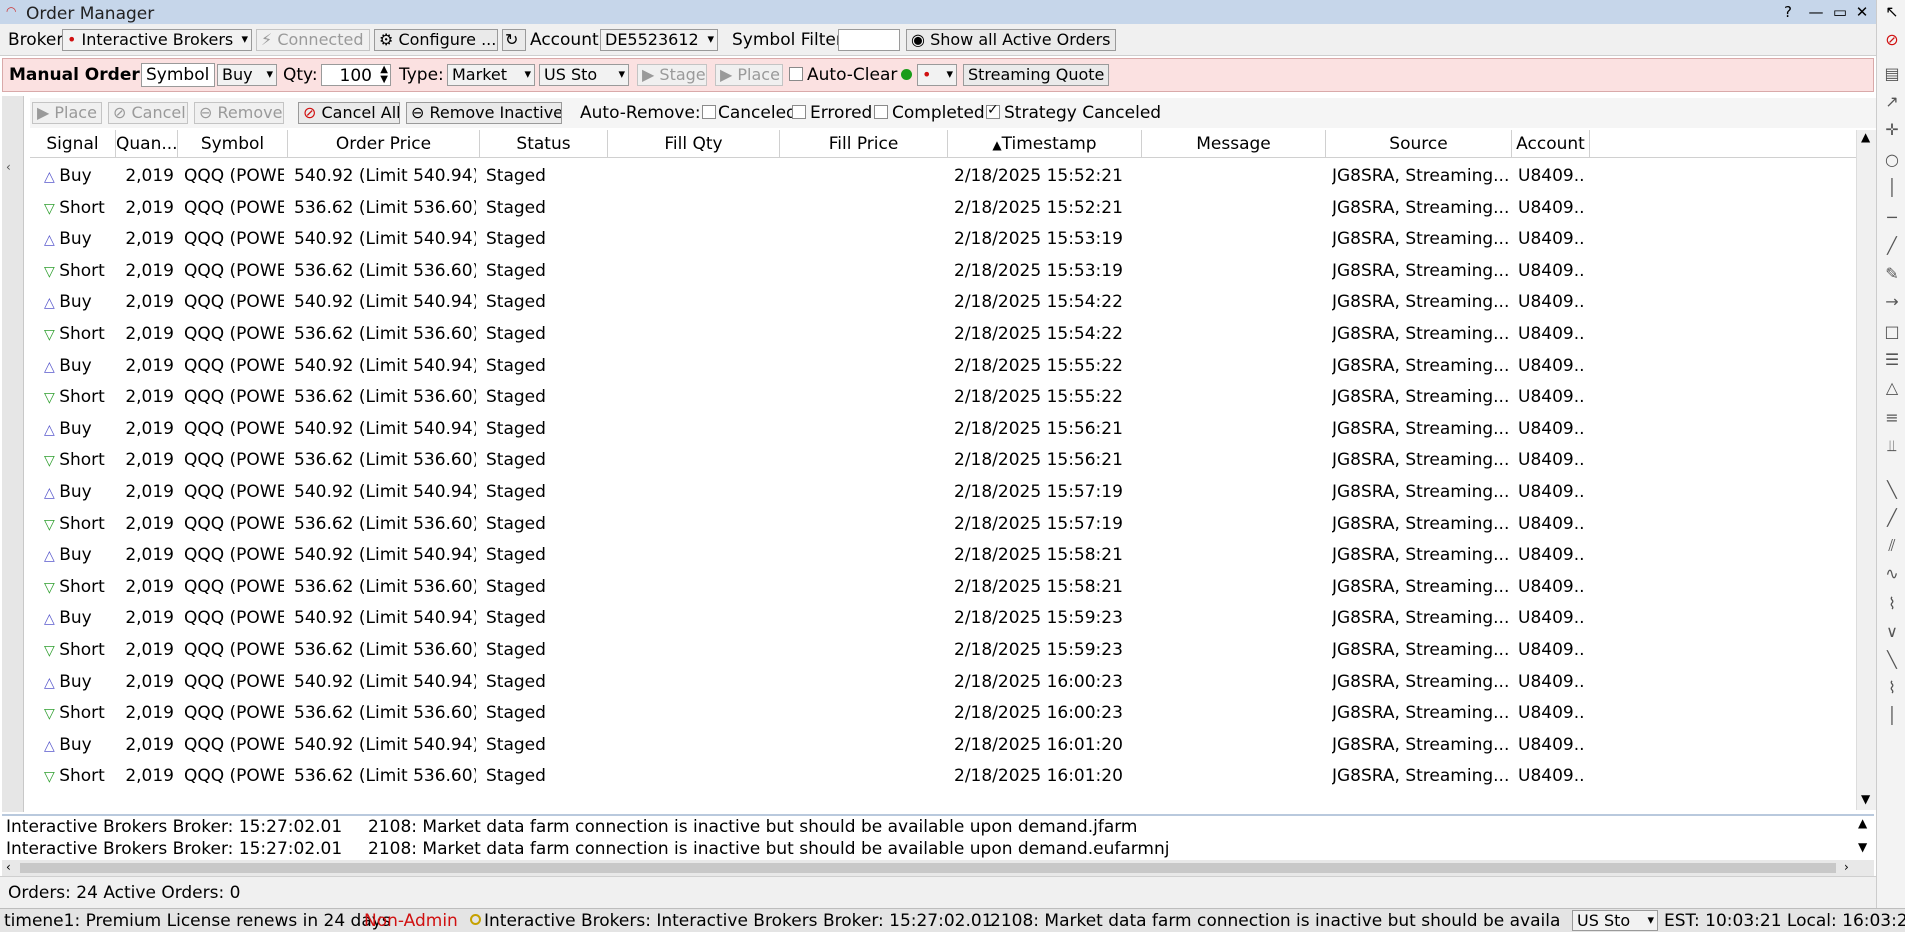  I want to click on pitchfork-icon: ⫫, so click(1892, 446).